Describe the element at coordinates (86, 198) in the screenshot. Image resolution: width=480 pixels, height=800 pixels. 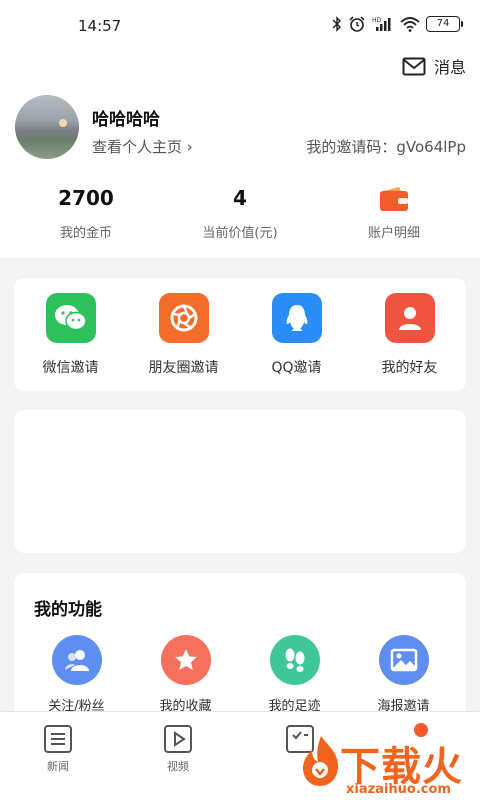
I see `stat-coins-value: 2700` at that location.